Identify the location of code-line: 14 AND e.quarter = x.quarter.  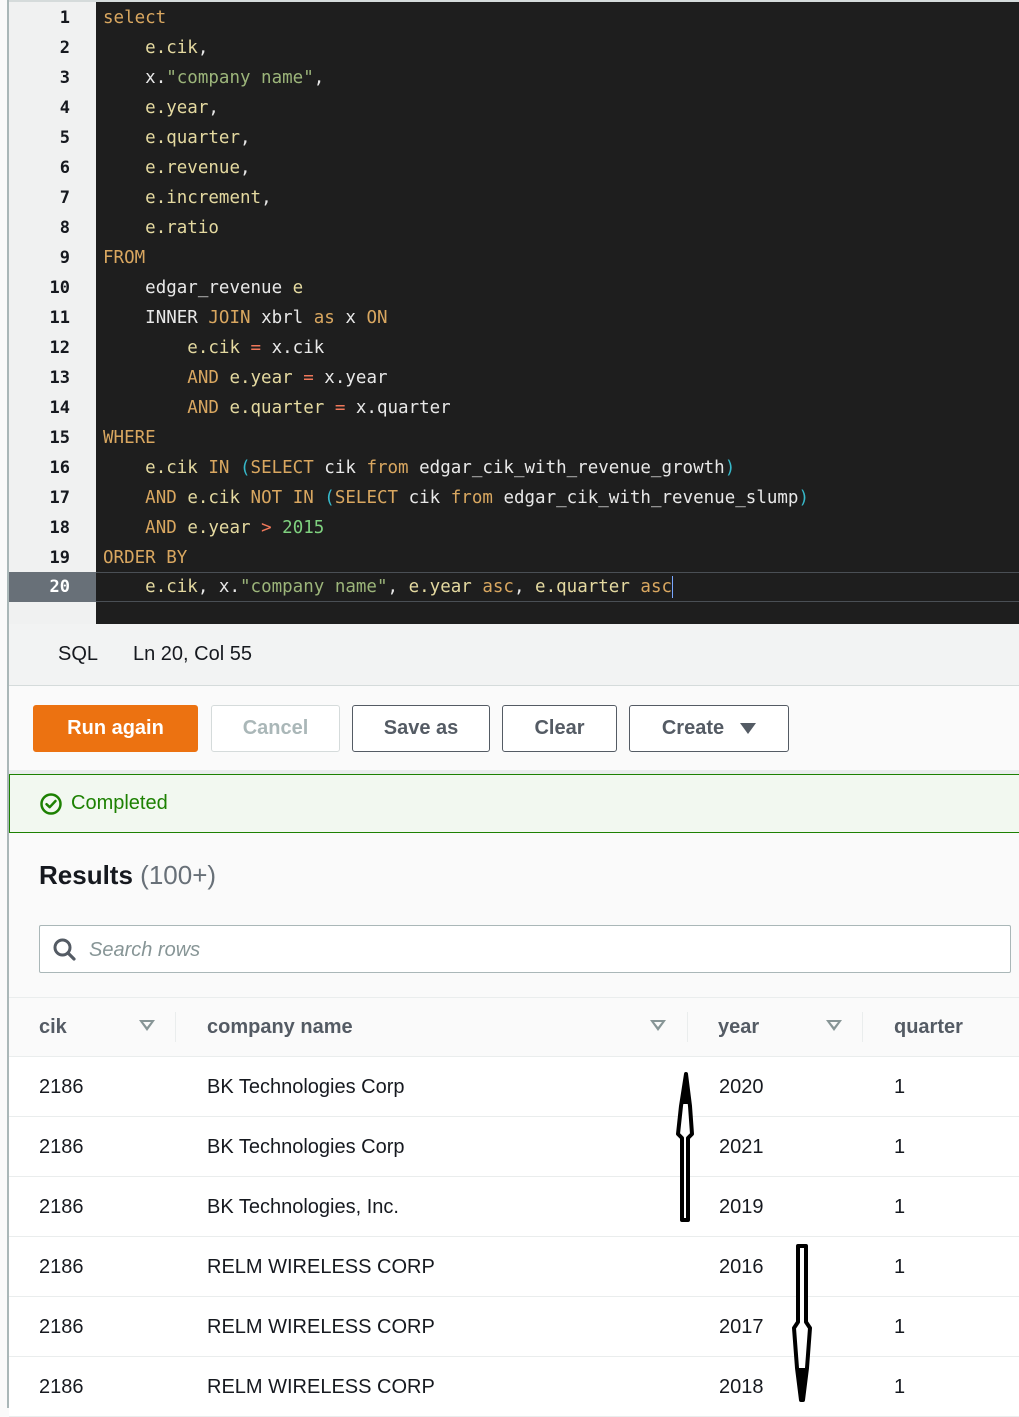
(514, 408).